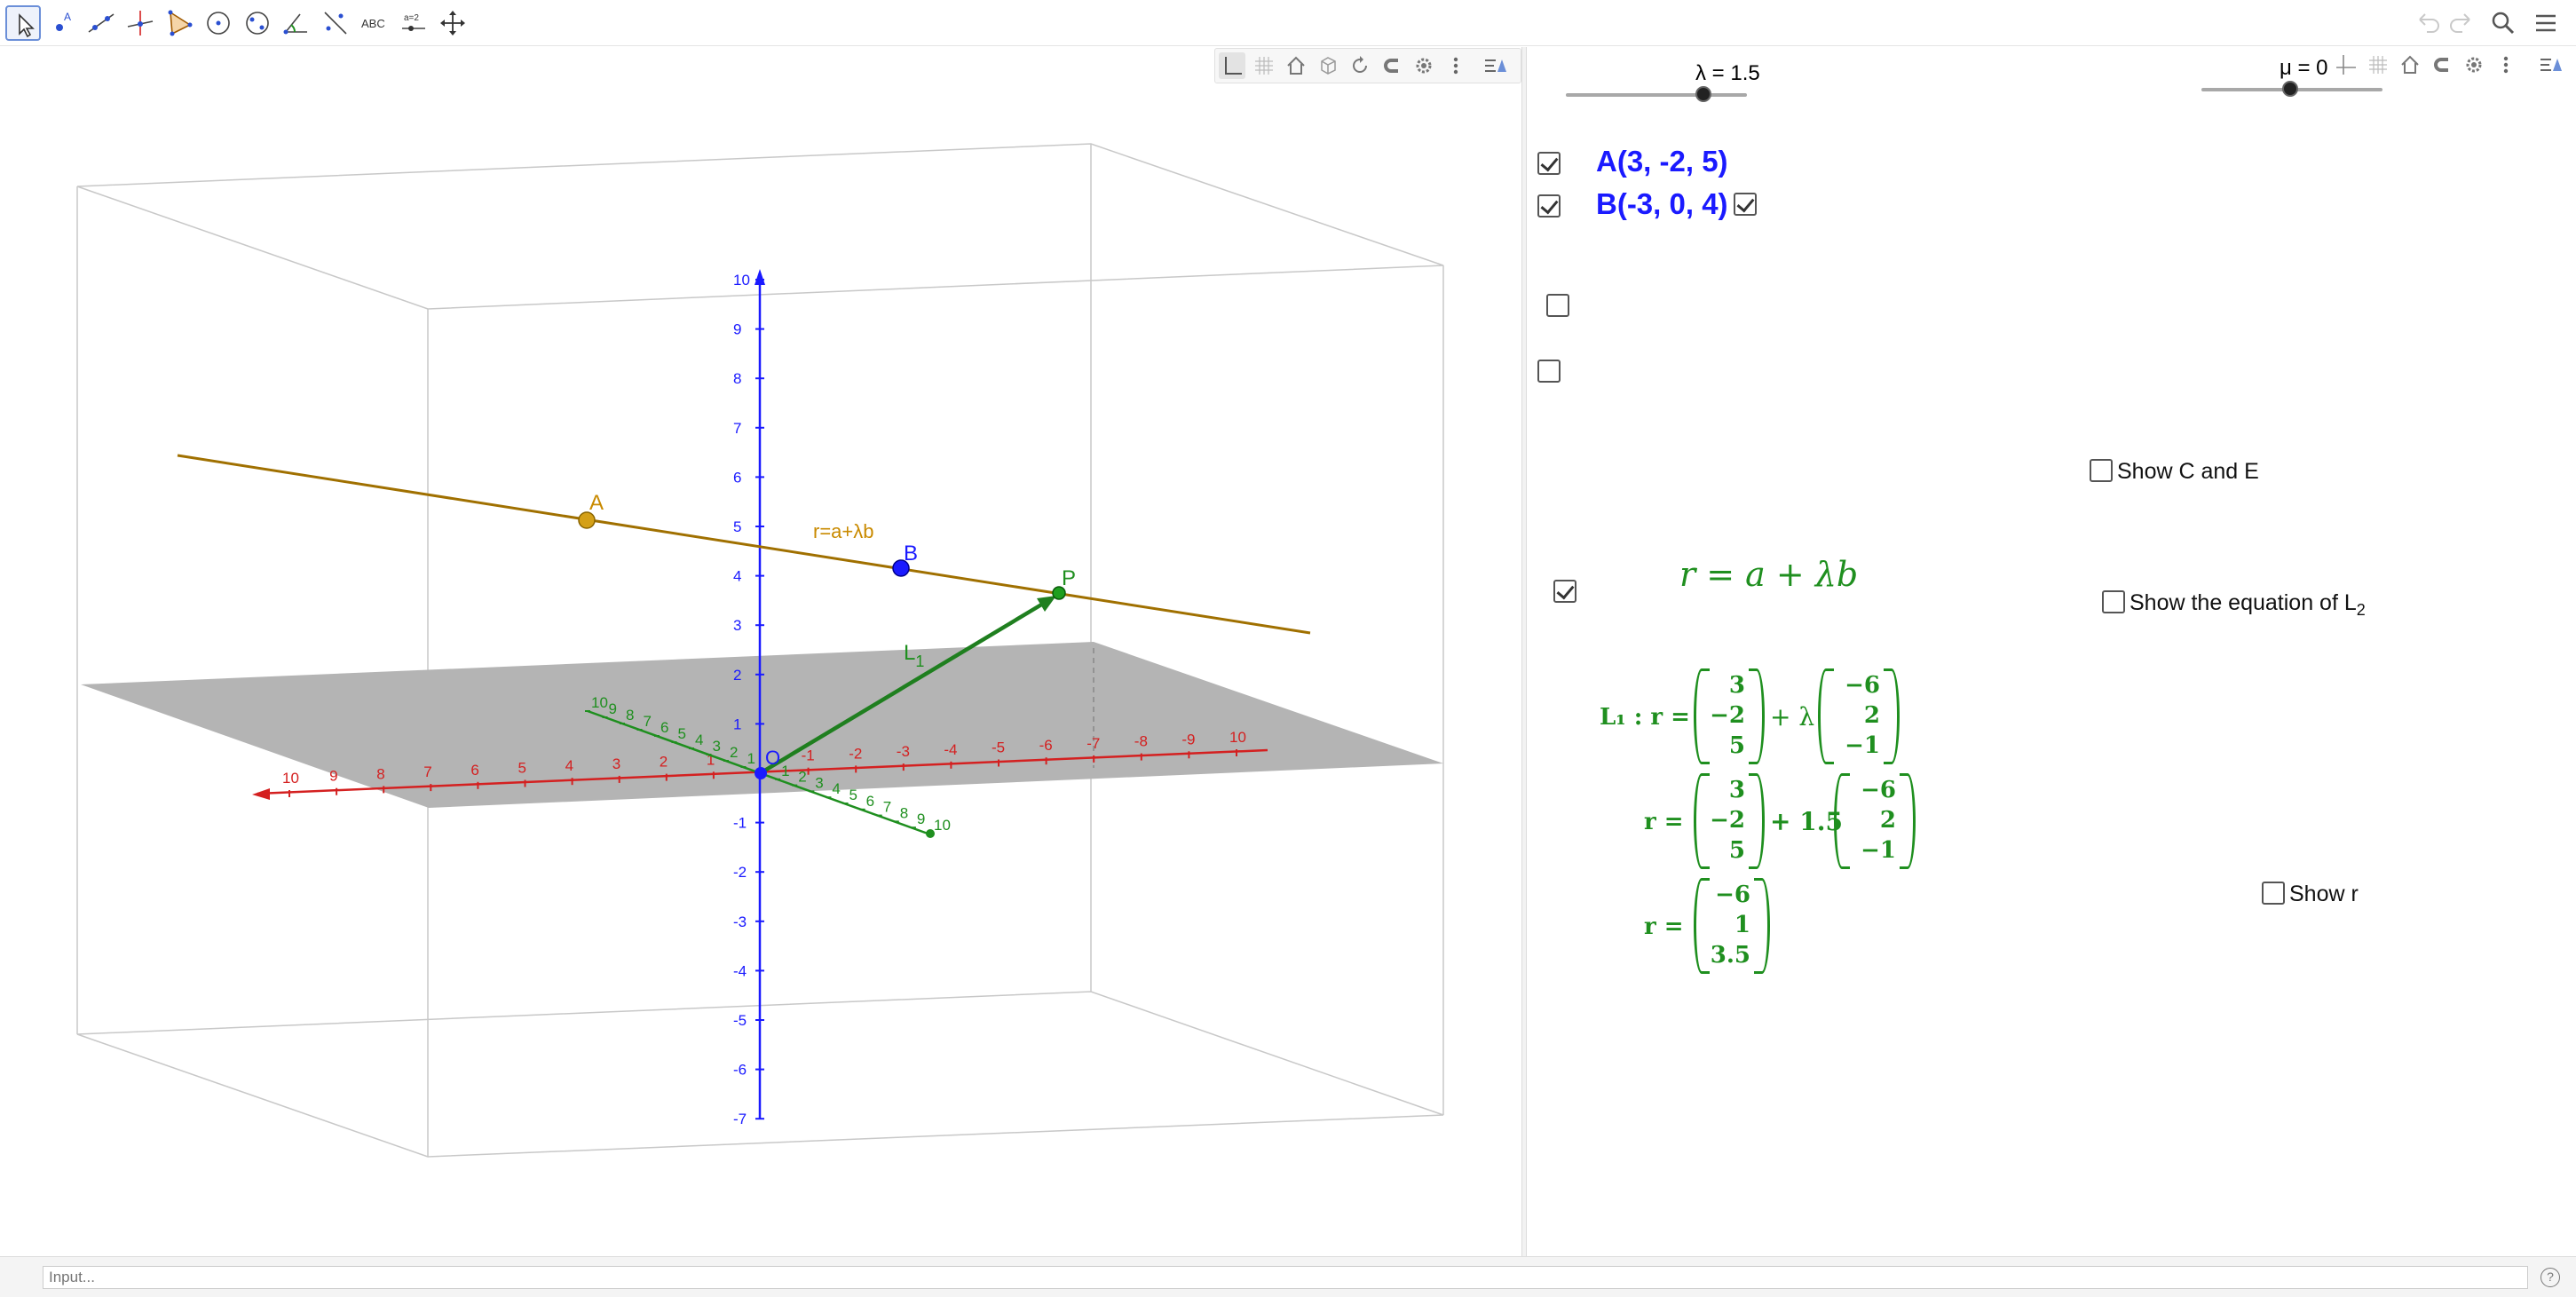 The height and width of the screenshot is (1297, 2576). I want to click on point-capturing-button, so click(1392, 65).